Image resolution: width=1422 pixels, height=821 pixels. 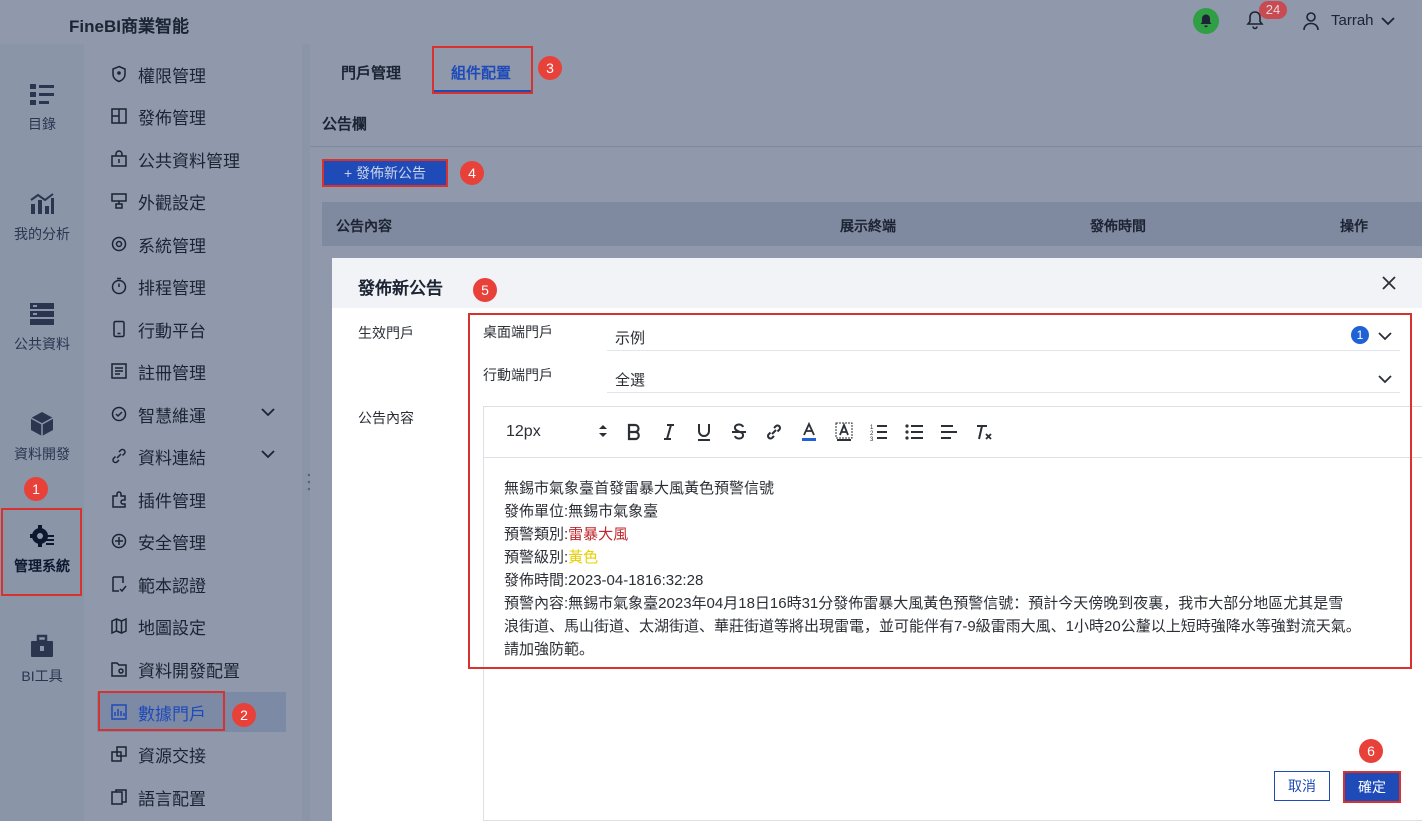 I want to click on menu-item-smart-ops: 智慧維運, so click(x=196, y=414).